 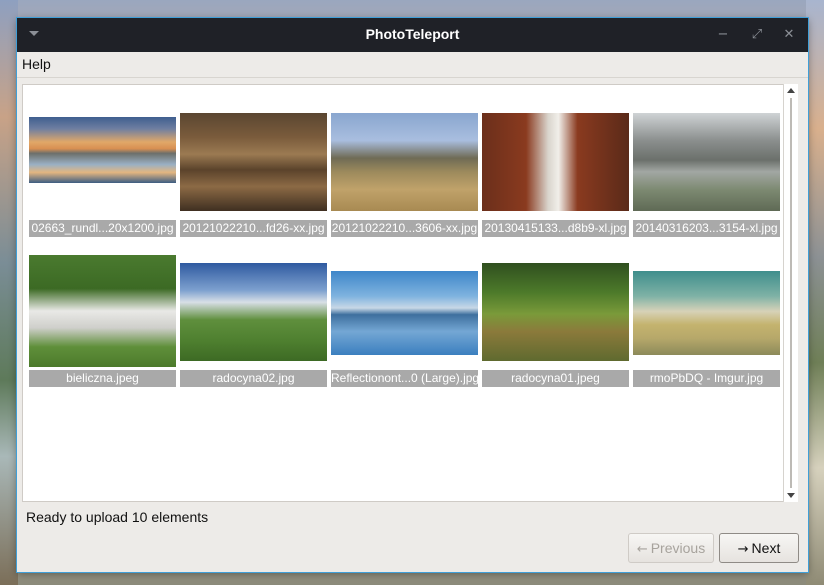 I want to click on scroll-down-icon, so click(x=791, y=495).